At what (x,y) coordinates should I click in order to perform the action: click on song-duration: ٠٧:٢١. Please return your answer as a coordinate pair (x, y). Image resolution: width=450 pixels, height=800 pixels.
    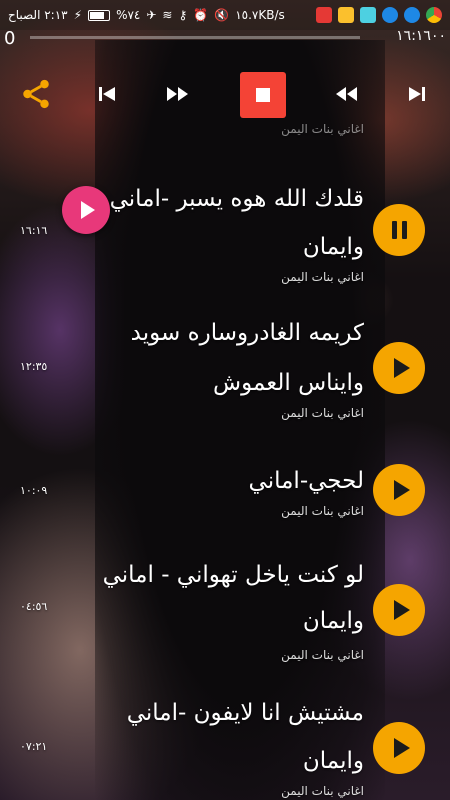
    Looking at the image, I should click on (34, 746).